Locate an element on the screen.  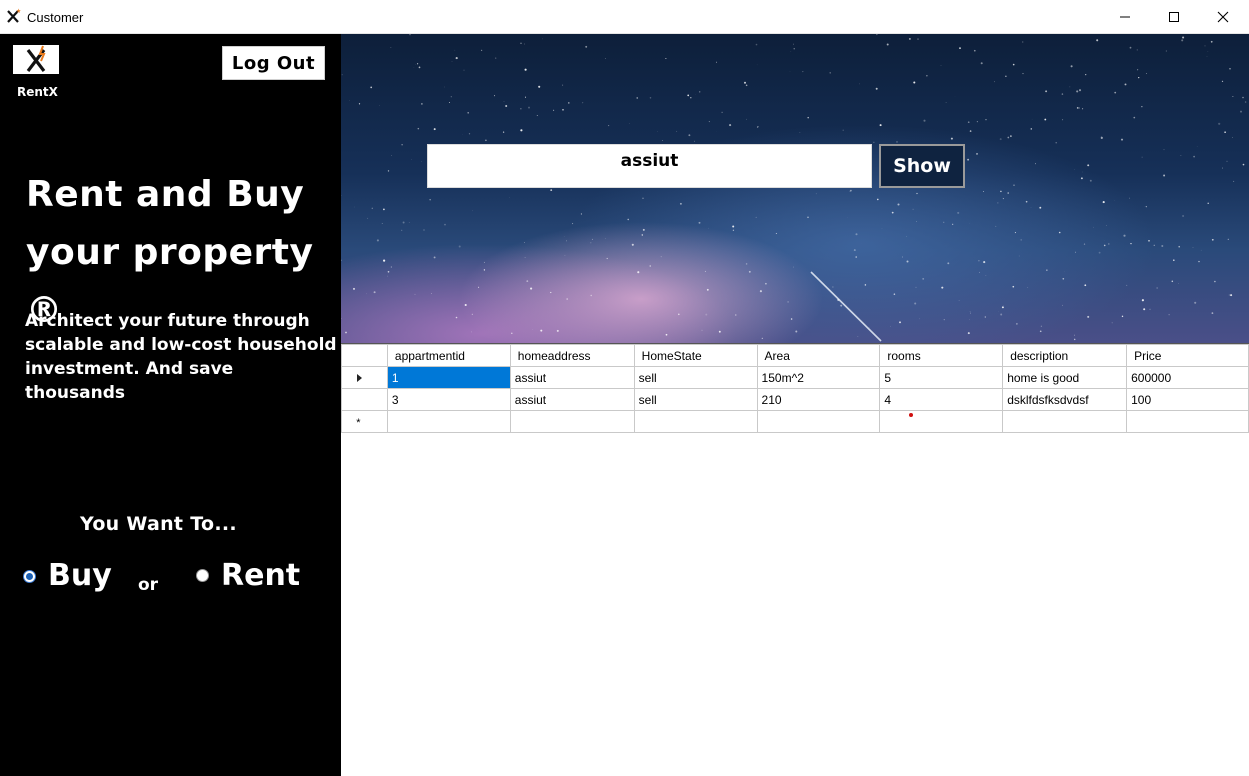
or-label: or is located at coordinates (148, 585).